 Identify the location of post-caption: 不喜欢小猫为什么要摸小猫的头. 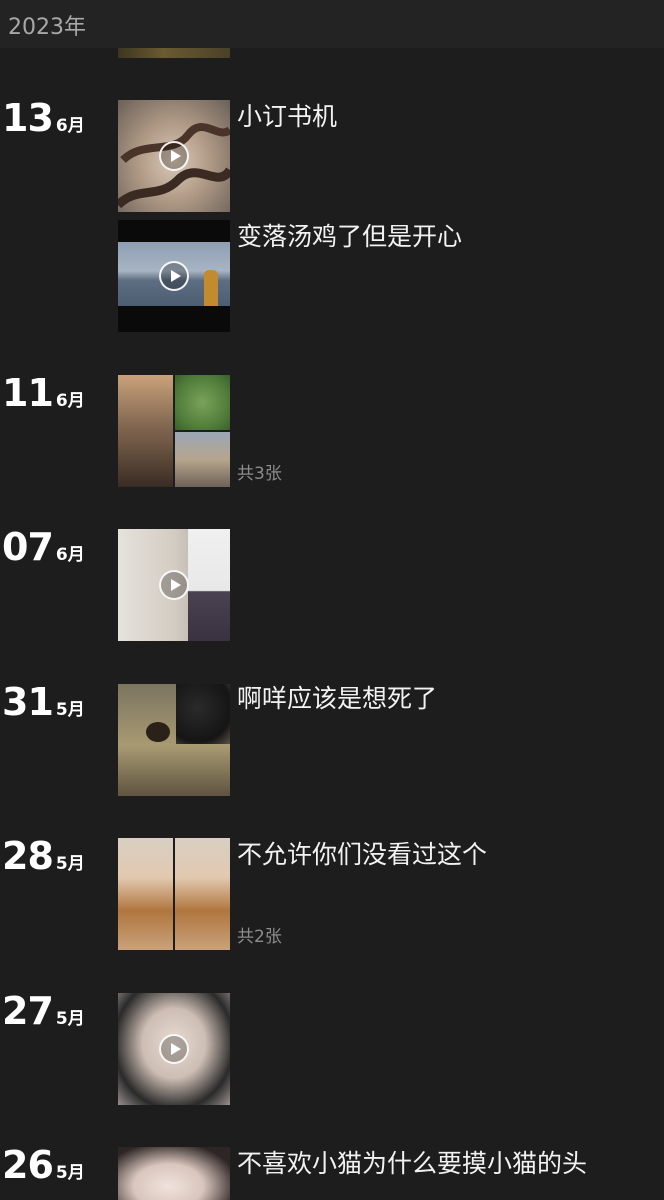
(412, 1164).